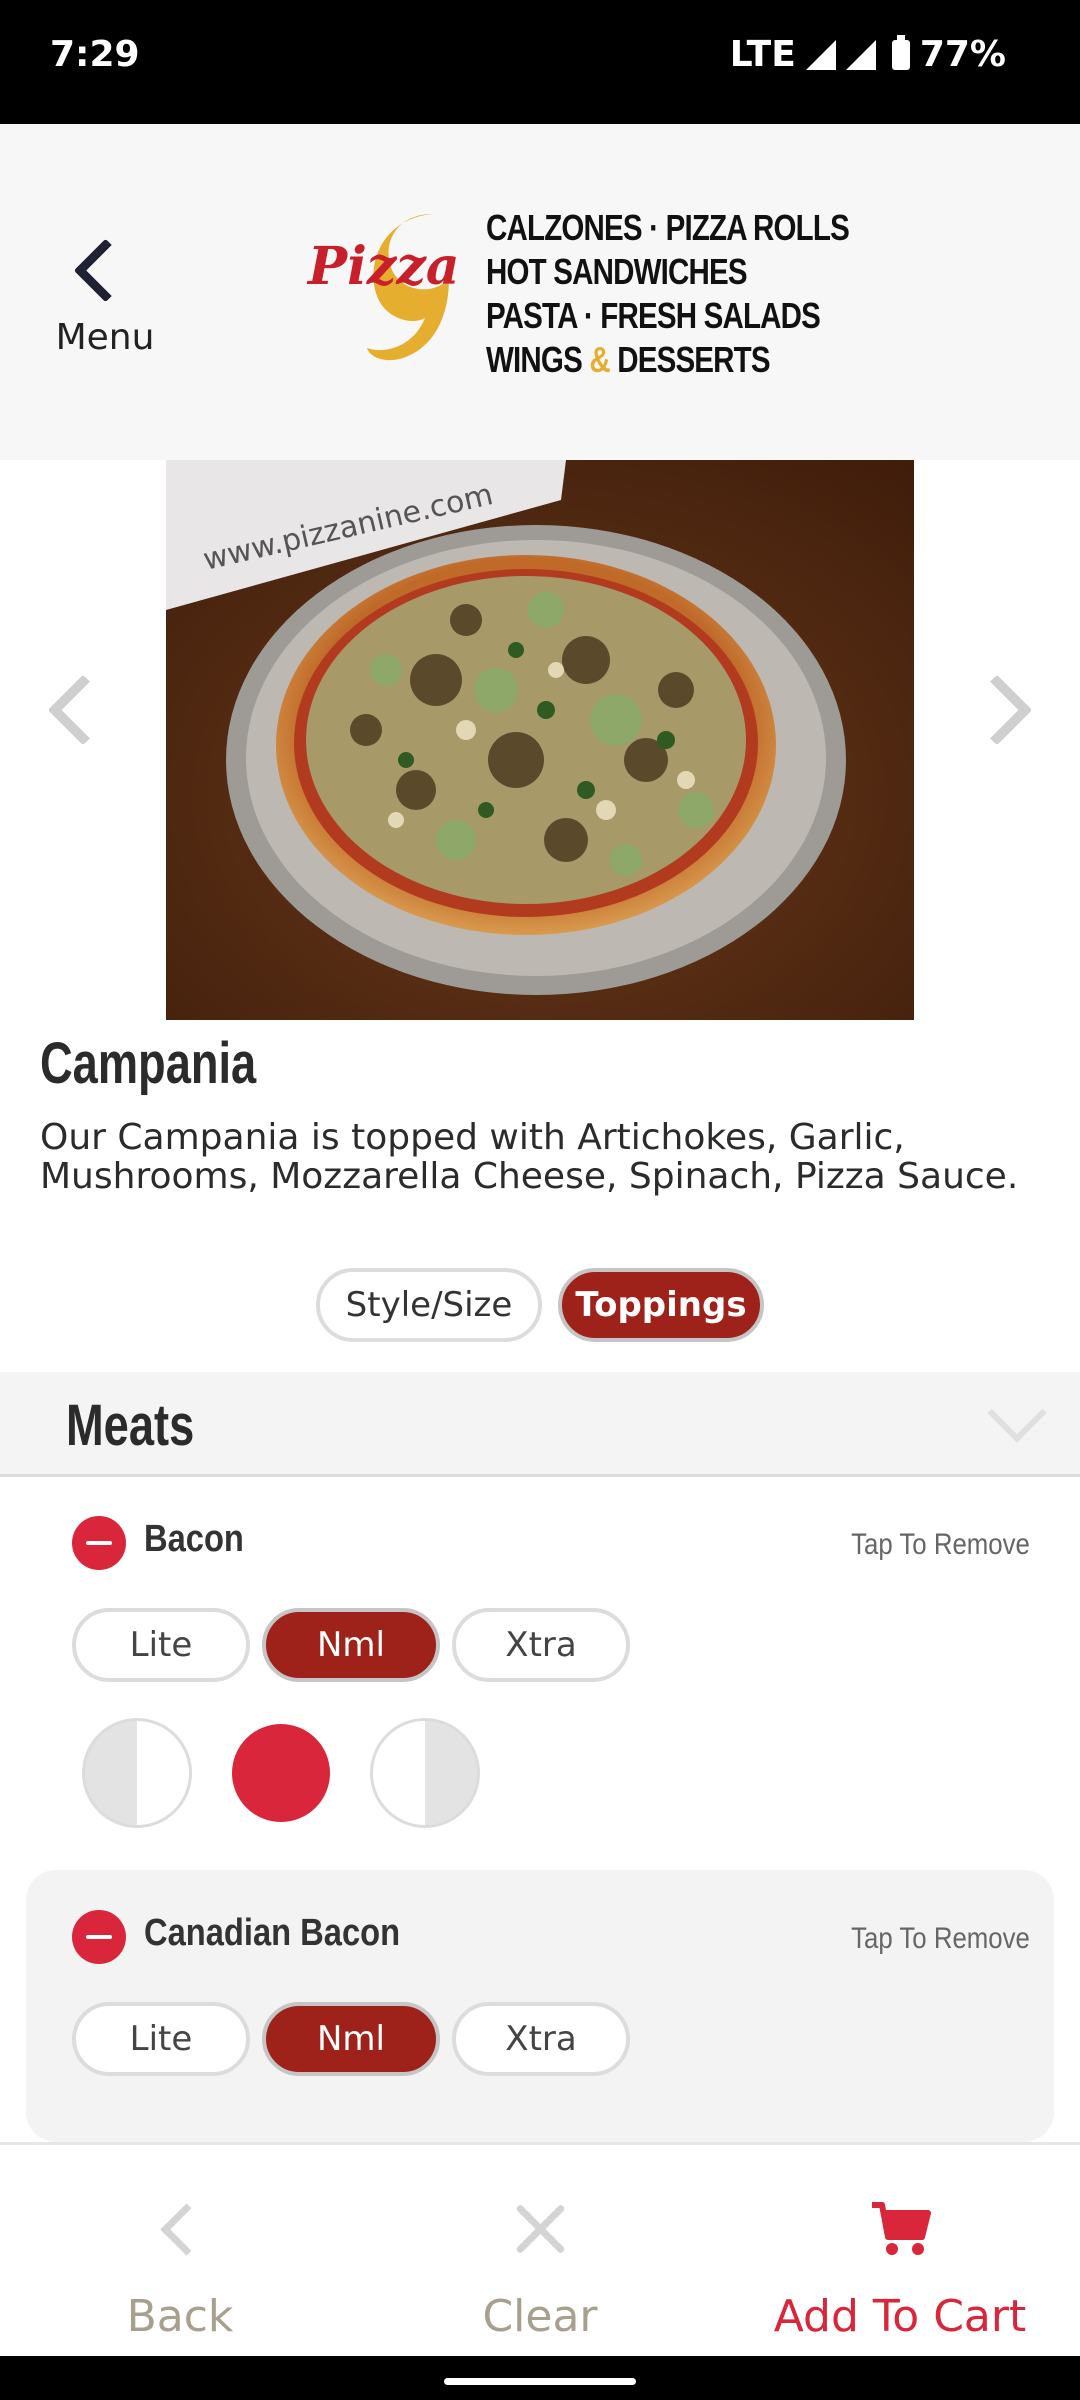 Image resolution: width=1080 pixels, height=2400 pixels. What do you see at coordinates (130, 1425) in the screenshot?
I see `section-title: Meats` at bounding box center [130, 1425].